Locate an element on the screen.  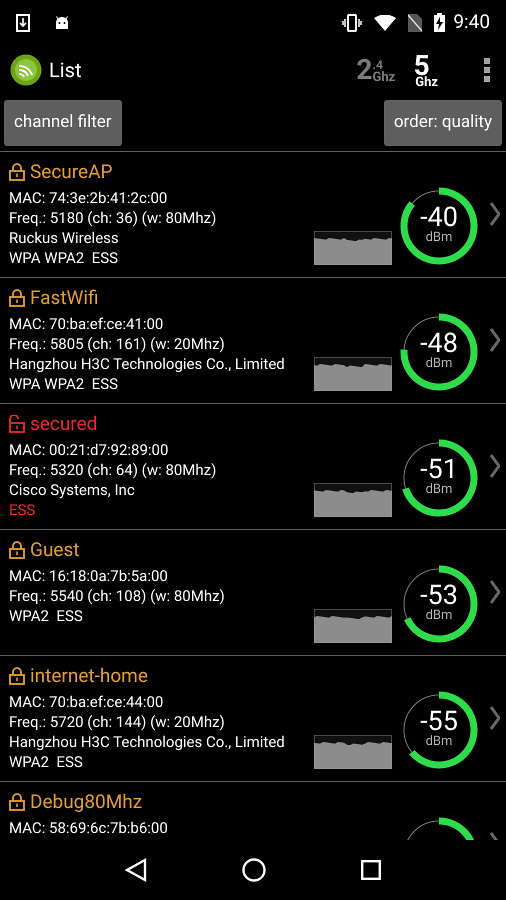
network-name: SecureAP is located at coordinates (71, 171).